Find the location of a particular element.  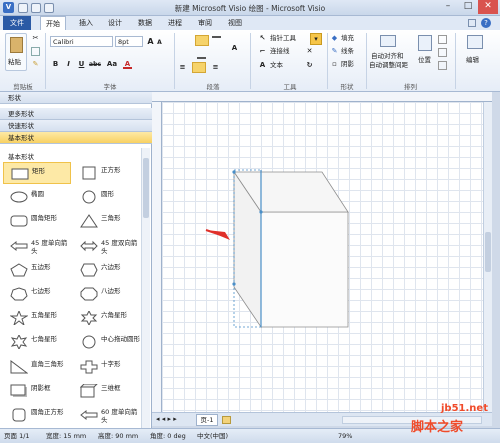

insert-page-icon is located at coordinates (226, 420).